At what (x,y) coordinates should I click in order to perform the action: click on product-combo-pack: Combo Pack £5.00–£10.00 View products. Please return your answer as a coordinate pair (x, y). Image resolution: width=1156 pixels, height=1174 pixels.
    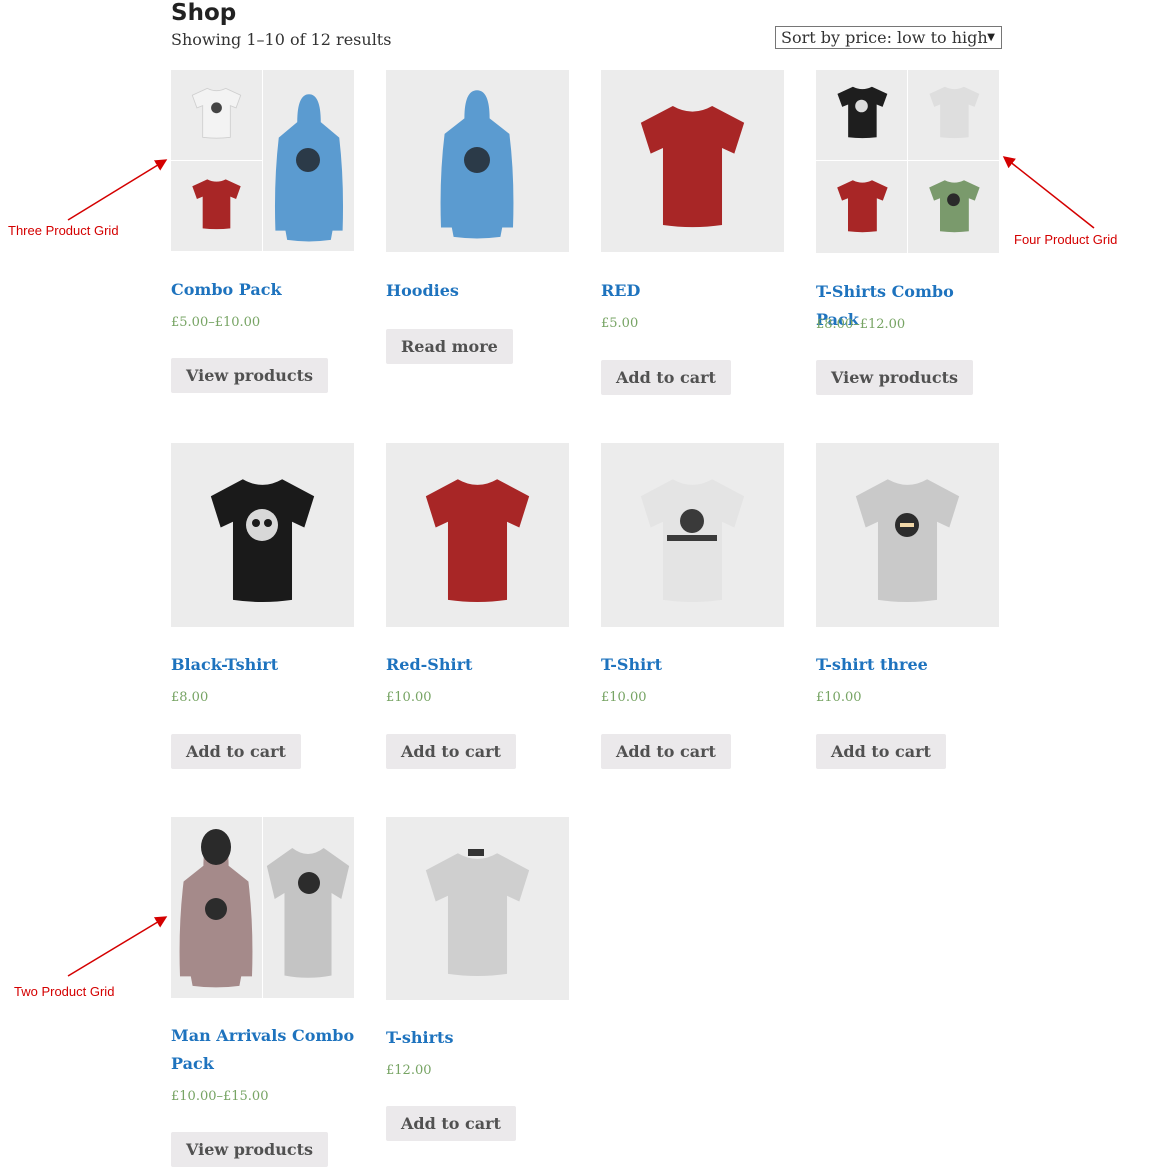
    Looking at the image, I should click on (263, 231).